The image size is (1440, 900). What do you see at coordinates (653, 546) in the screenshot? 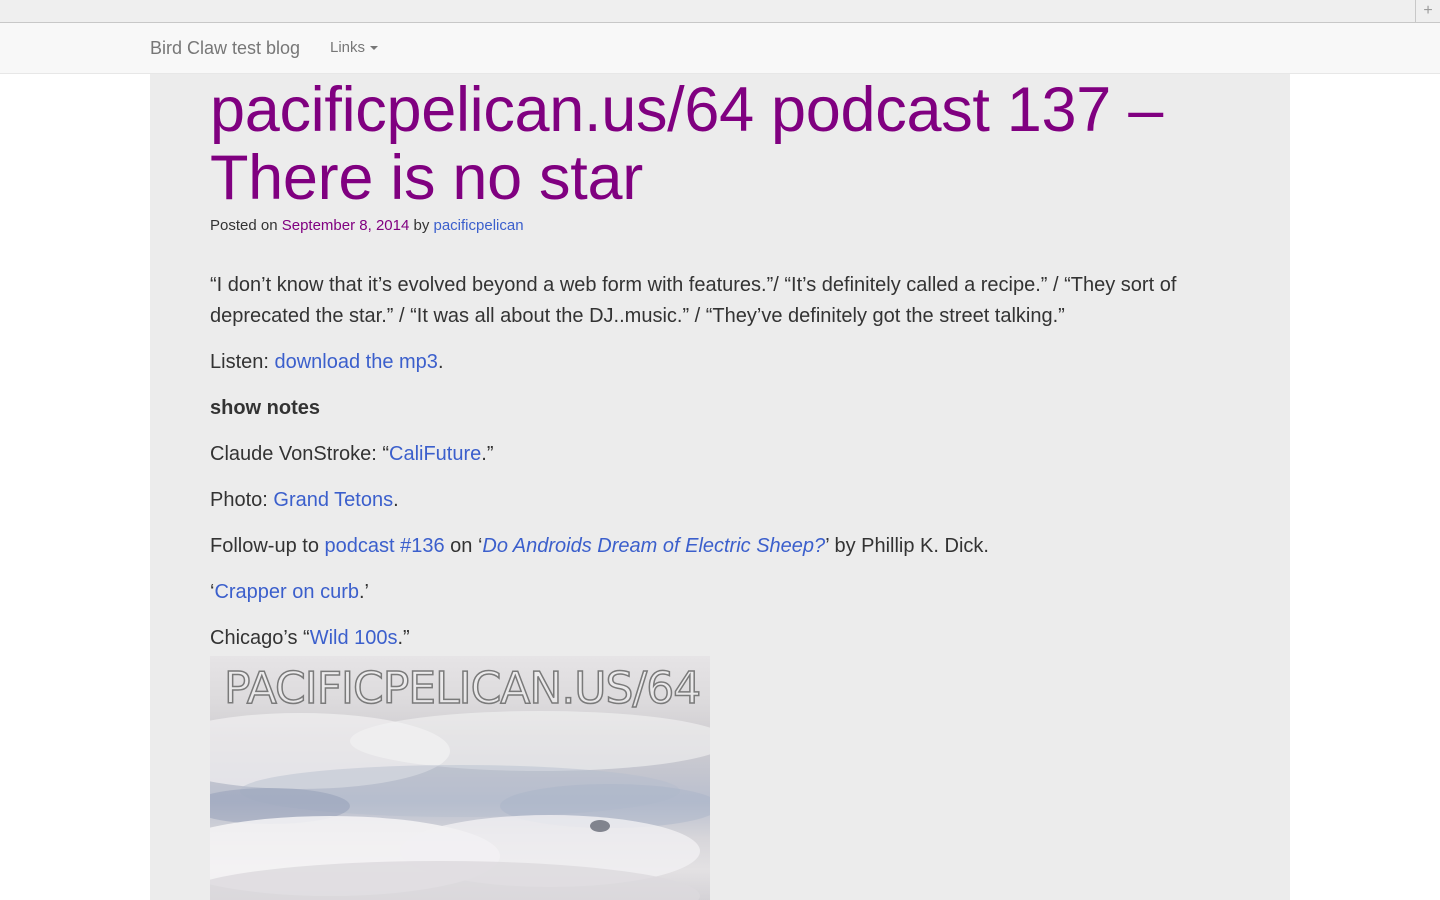
I see `androids-book-link: Do Androids Dream of Electric Sheep?` at bounding box center [653, 546].